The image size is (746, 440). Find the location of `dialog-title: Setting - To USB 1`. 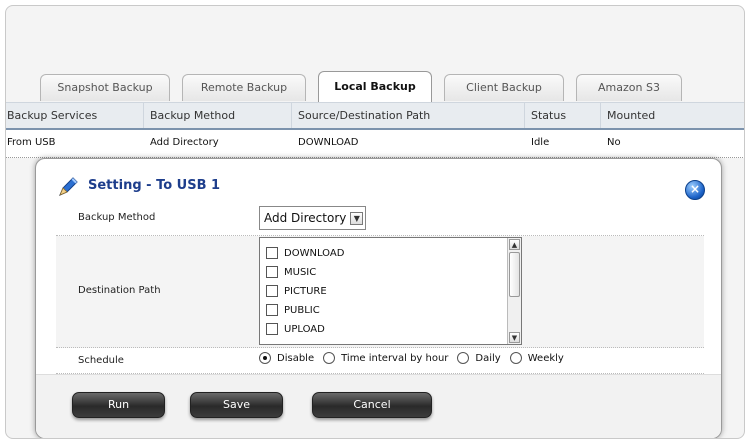

dialog-title: Setting - To USB 1 is located at coordinates (154, 185).